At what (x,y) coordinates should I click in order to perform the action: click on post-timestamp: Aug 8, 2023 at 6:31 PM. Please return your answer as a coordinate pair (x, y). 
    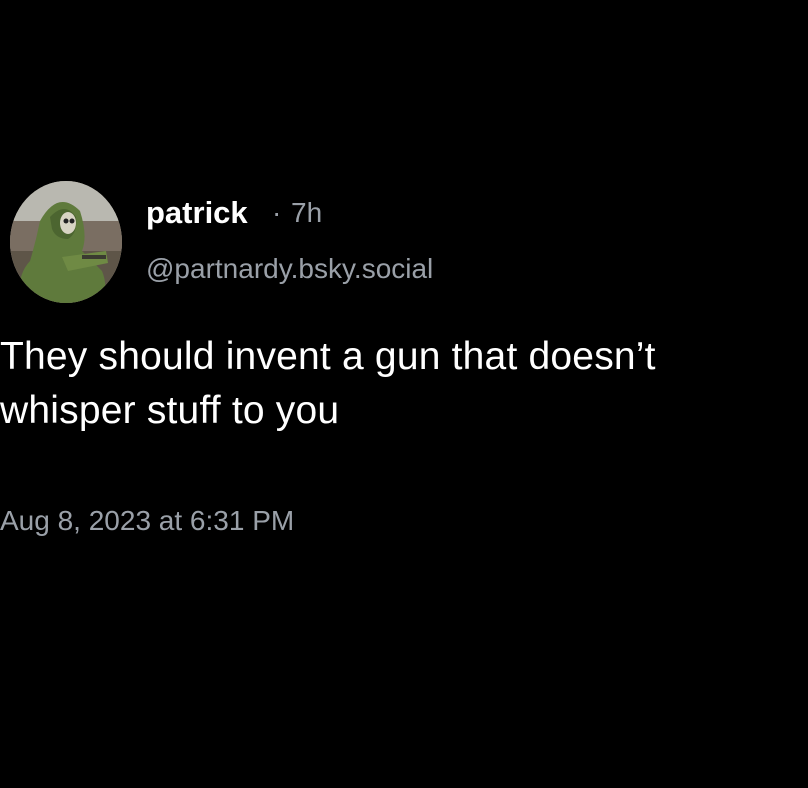
    Looking at the image, I should click on (147, 520).